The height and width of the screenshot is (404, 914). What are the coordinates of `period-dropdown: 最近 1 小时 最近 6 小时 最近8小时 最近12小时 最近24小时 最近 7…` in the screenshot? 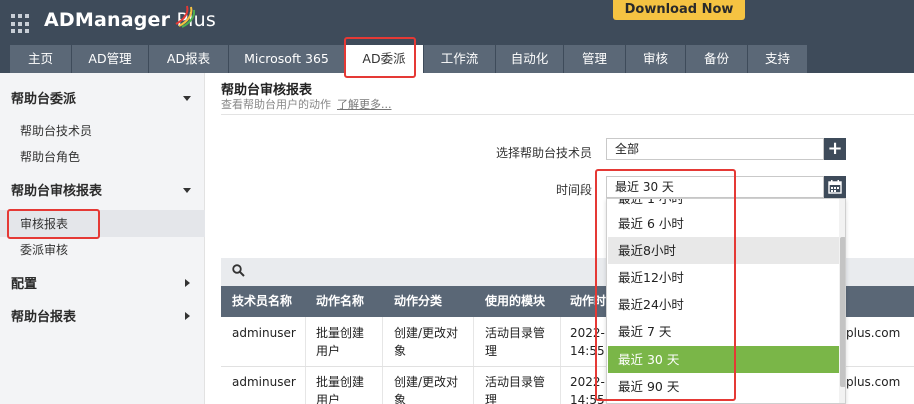 It's located at (726, 301).